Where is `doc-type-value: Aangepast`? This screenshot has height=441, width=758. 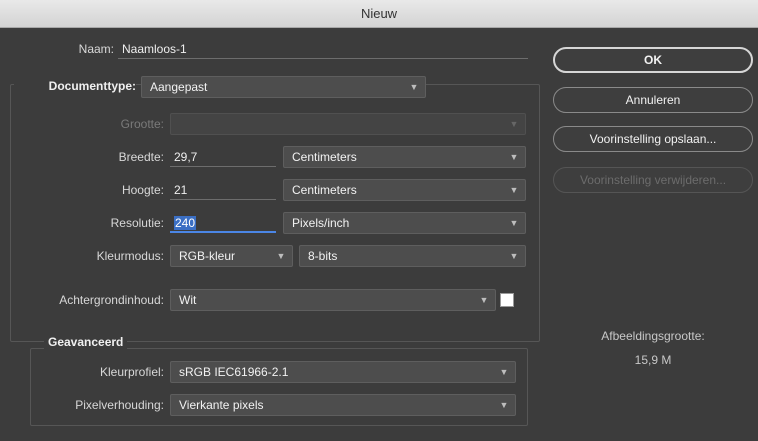
doc-type-value: Aangepast is located at coordinates (179, 87).